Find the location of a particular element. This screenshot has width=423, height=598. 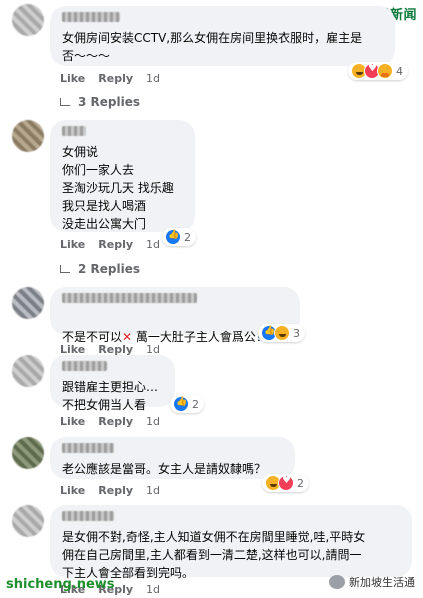

reaction-summary: 4 is located at coordinates (378, 71).